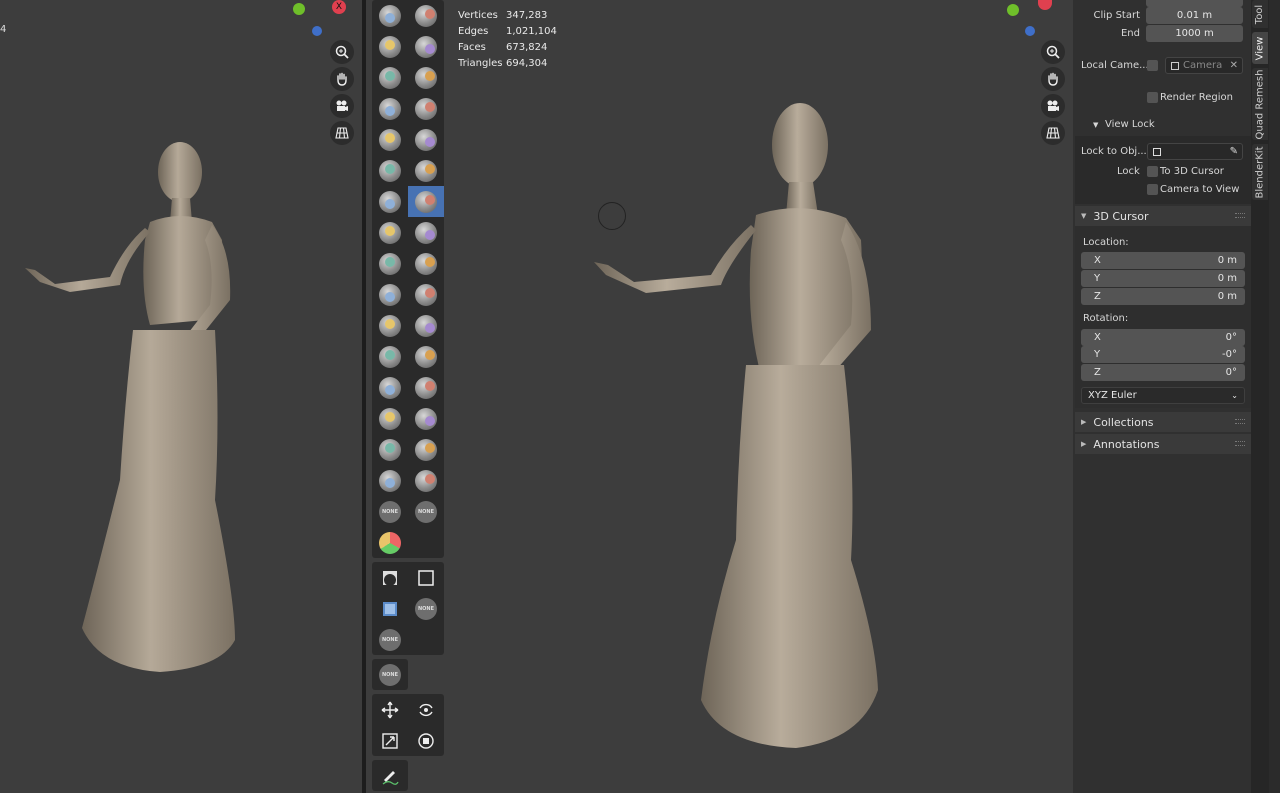 The image size is (1280, 793). I want to click on rotation-x-field: X 0°, so click(1163, 337).